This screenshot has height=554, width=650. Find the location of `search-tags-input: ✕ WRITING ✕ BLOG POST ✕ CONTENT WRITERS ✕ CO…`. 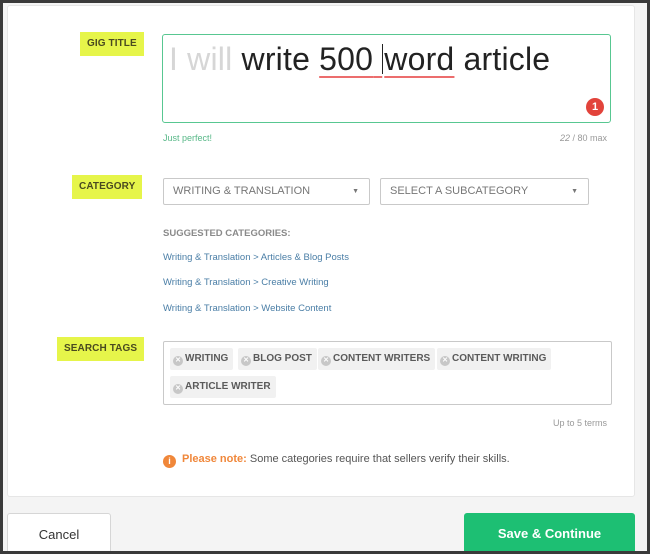

search-tags-input: ✕ WRITING ✕ BLOG POST ✕ CONTENT WRITERS ✕ CO… is located at coordinates (387, 373).